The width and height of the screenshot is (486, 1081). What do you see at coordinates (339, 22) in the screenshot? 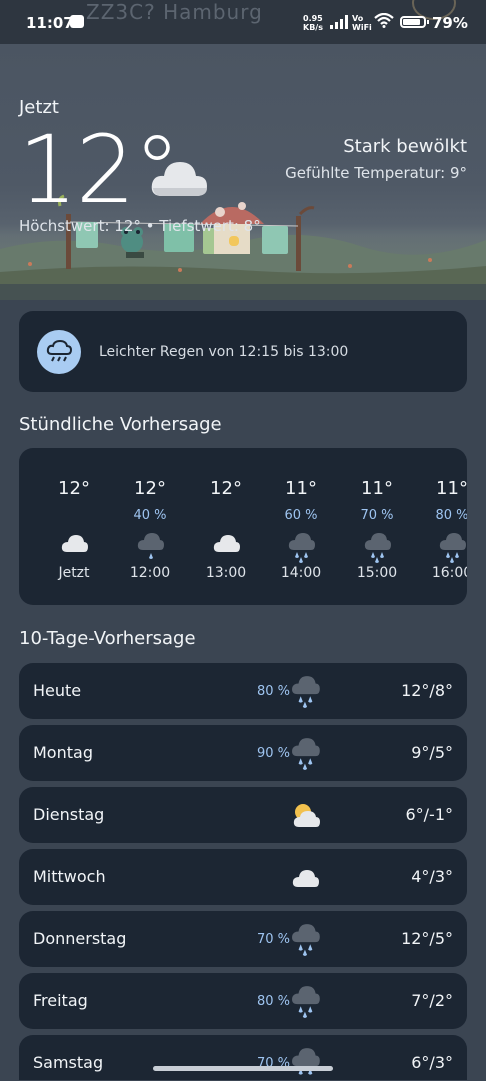
I see `signal-icon` at bounding box center [339, 22].